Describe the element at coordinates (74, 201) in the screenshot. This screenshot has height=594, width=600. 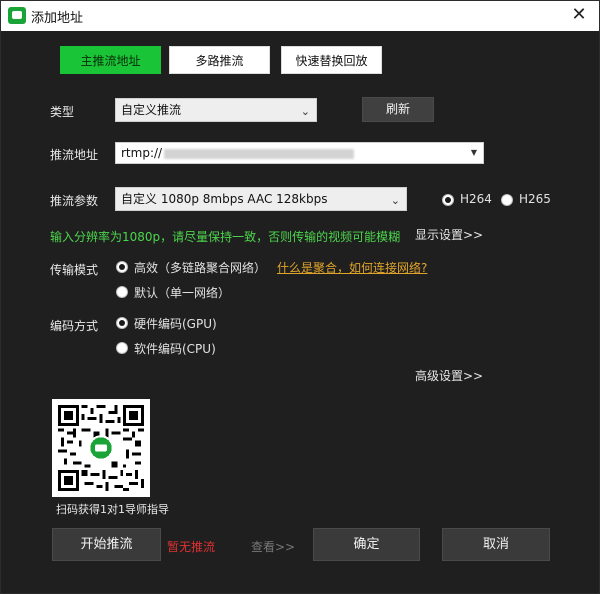
I see `stream-params-label: 推流参数` at that location.